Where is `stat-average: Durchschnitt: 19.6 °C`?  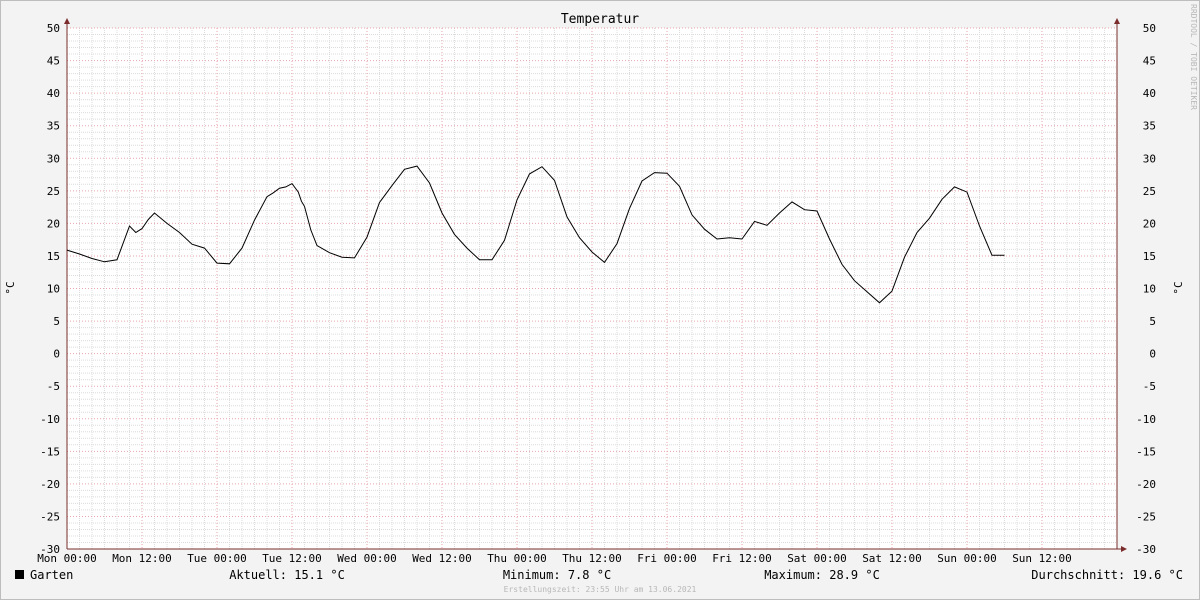 stat-average: Durchschnitt: 19.6 °C is located at coordinates (1107, 575).